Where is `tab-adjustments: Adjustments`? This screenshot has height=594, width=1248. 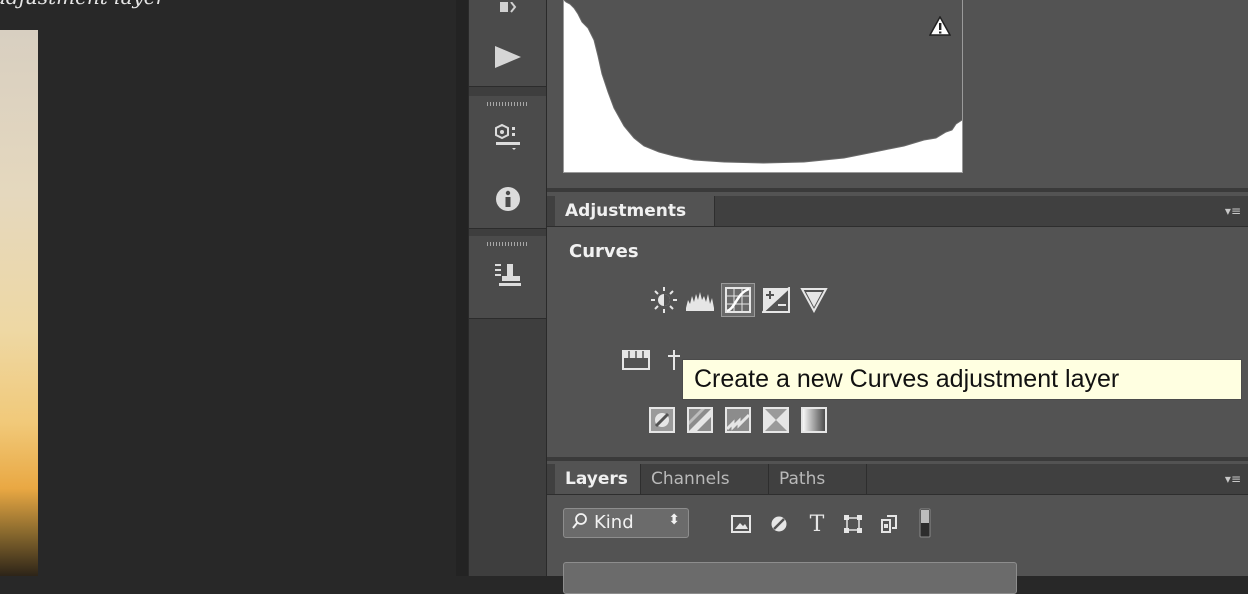
tab-adjustments: Adjustments is located at coordinates (635, 211).